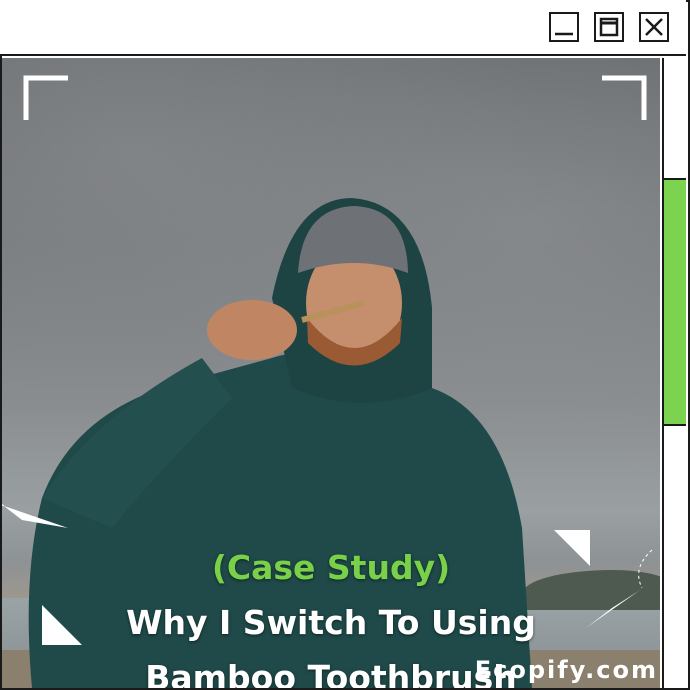  What do you see at coordinates (675, 302) in the screenshot?
I see `scrollbar-thumb` at bounding box center [675, 302].